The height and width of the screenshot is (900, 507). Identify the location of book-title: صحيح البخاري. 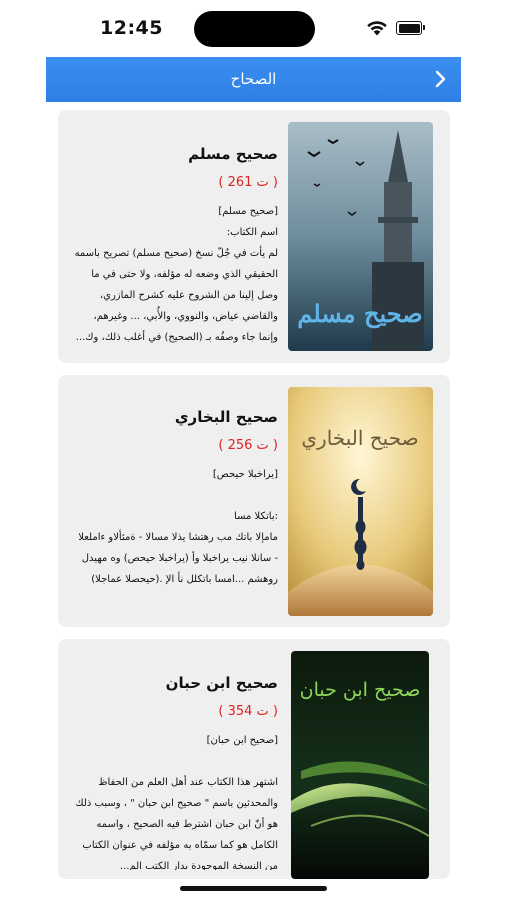
(226, 417).